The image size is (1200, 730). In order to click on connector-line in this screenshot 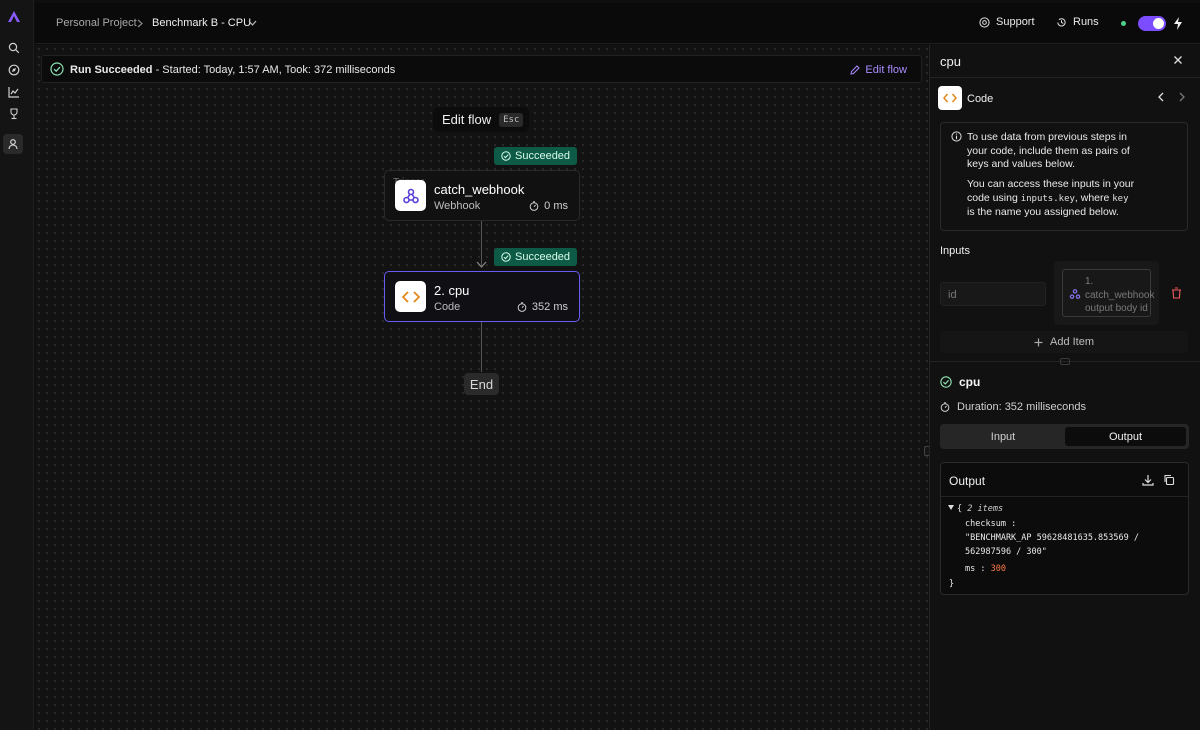, I will do `click(481, 347)`.